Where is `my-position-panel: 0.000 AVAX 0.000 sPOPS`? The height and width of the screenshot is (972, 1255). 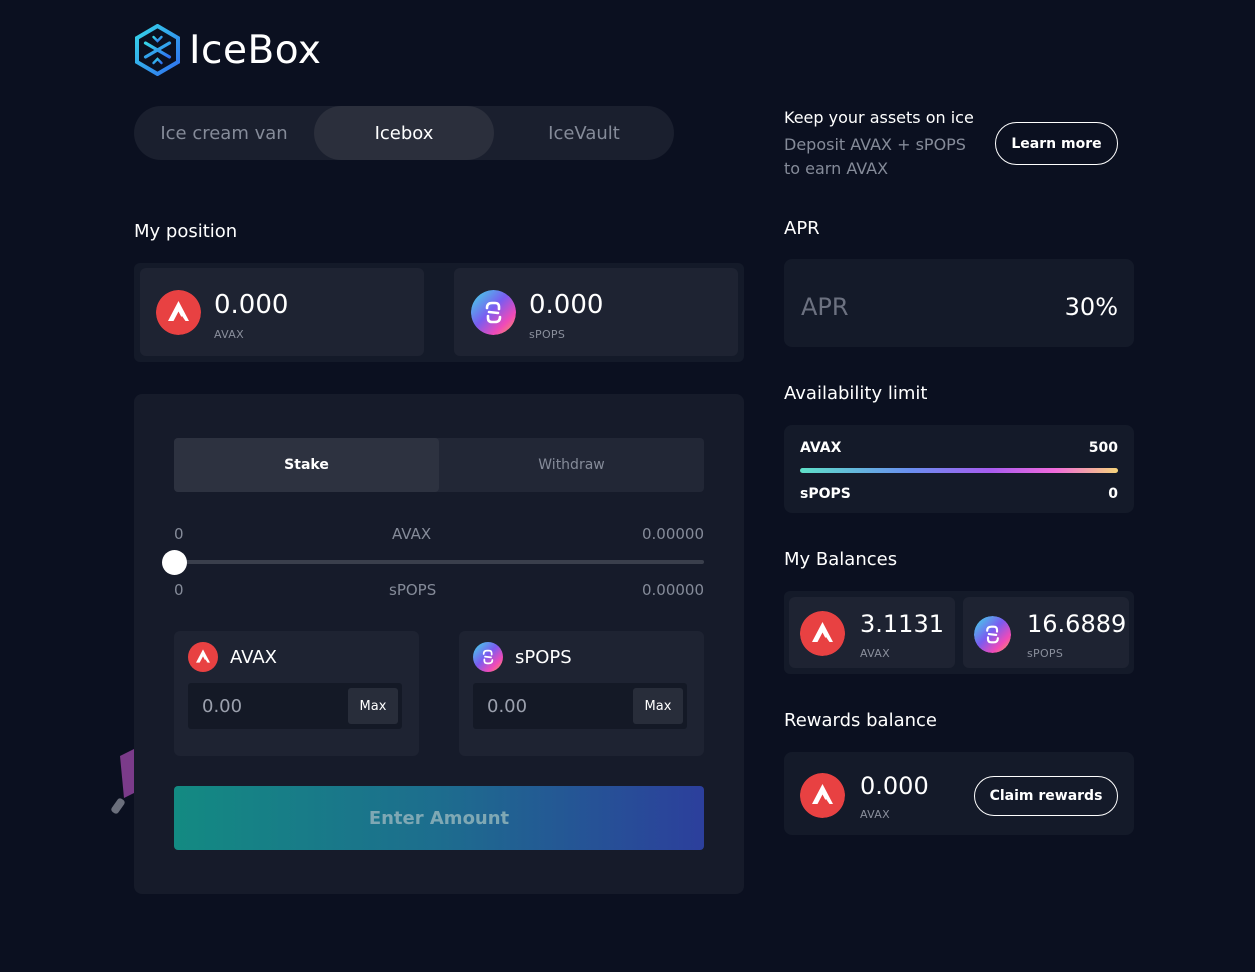 my-position-panel: 0.000 AVAX 0.000 sPOPS is located at coordinates (439, 312).